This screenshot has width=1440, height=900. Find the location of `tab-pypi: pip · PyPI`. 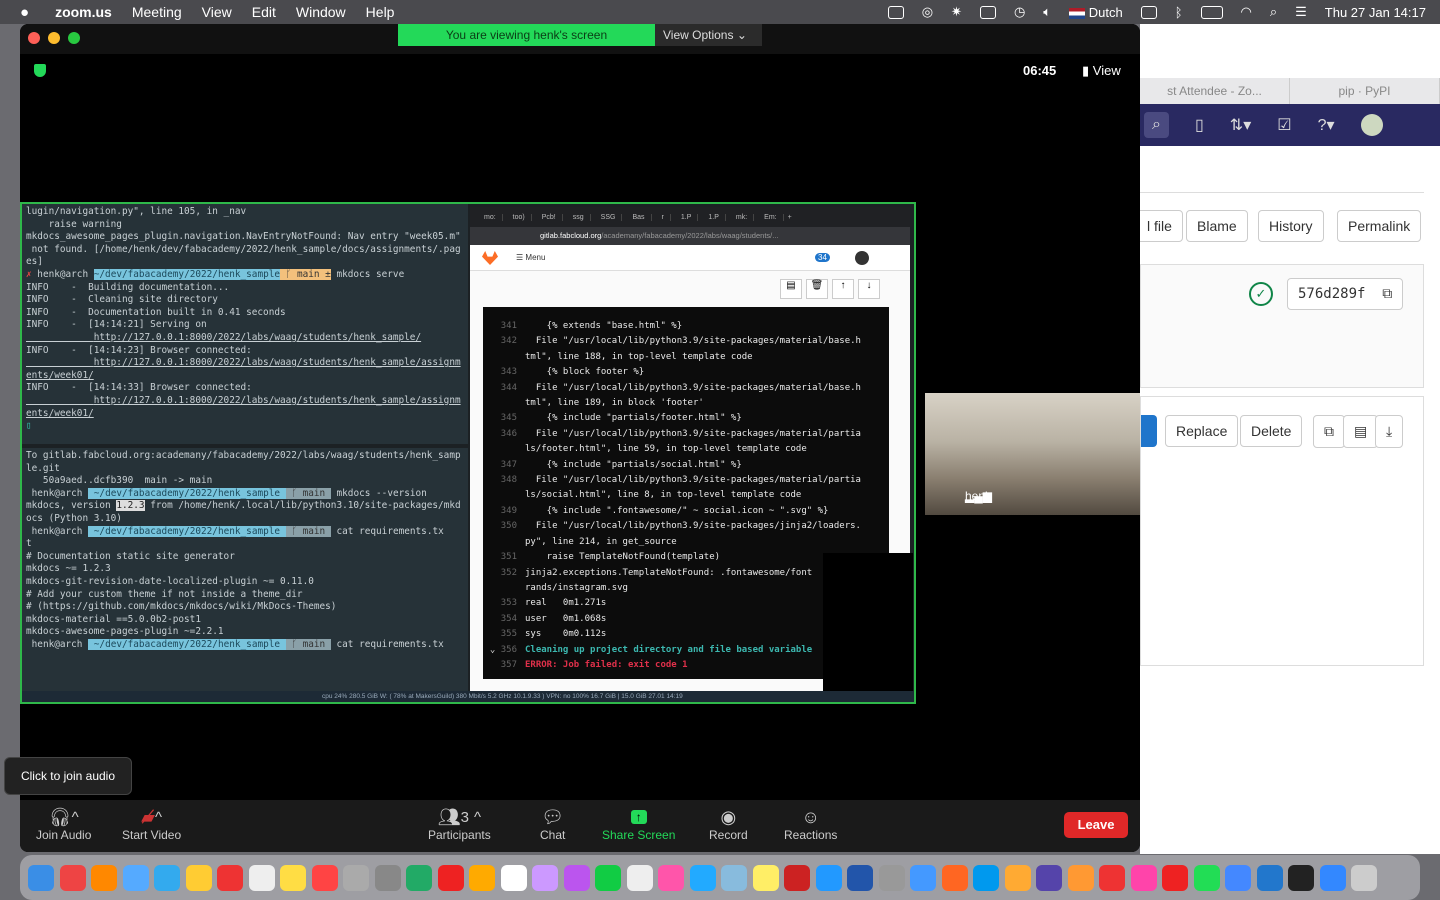

tab-pypi: pip · PyPI is located at coordinates (1365, 91).